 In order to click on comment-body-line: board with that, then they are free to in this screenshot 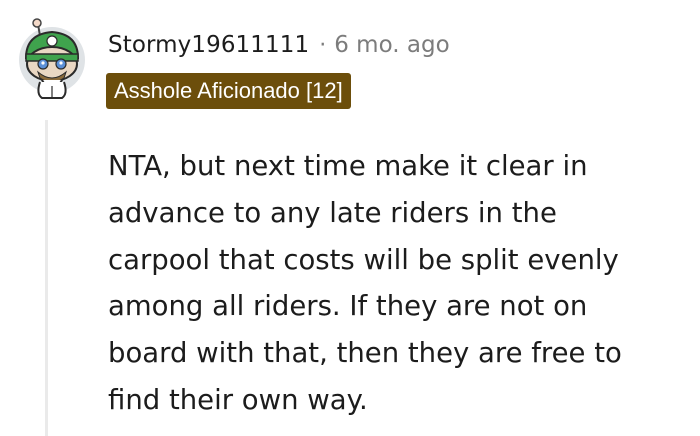, I will do `click(365, 353)`.